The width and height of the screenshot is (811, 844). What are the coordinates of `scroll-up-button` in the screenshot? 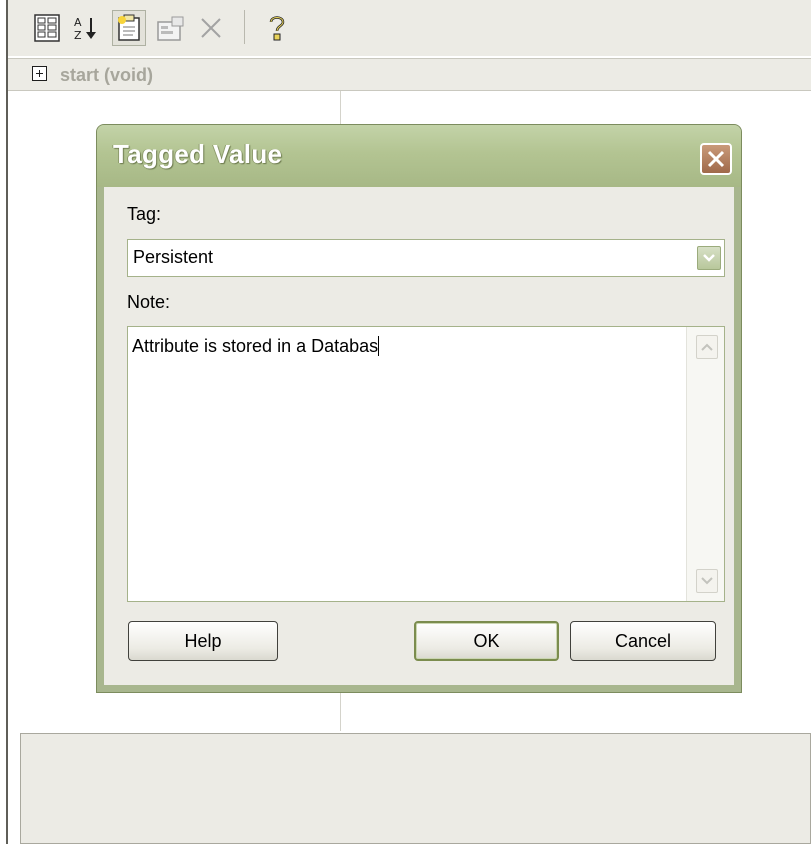 It's located at (707, 347).